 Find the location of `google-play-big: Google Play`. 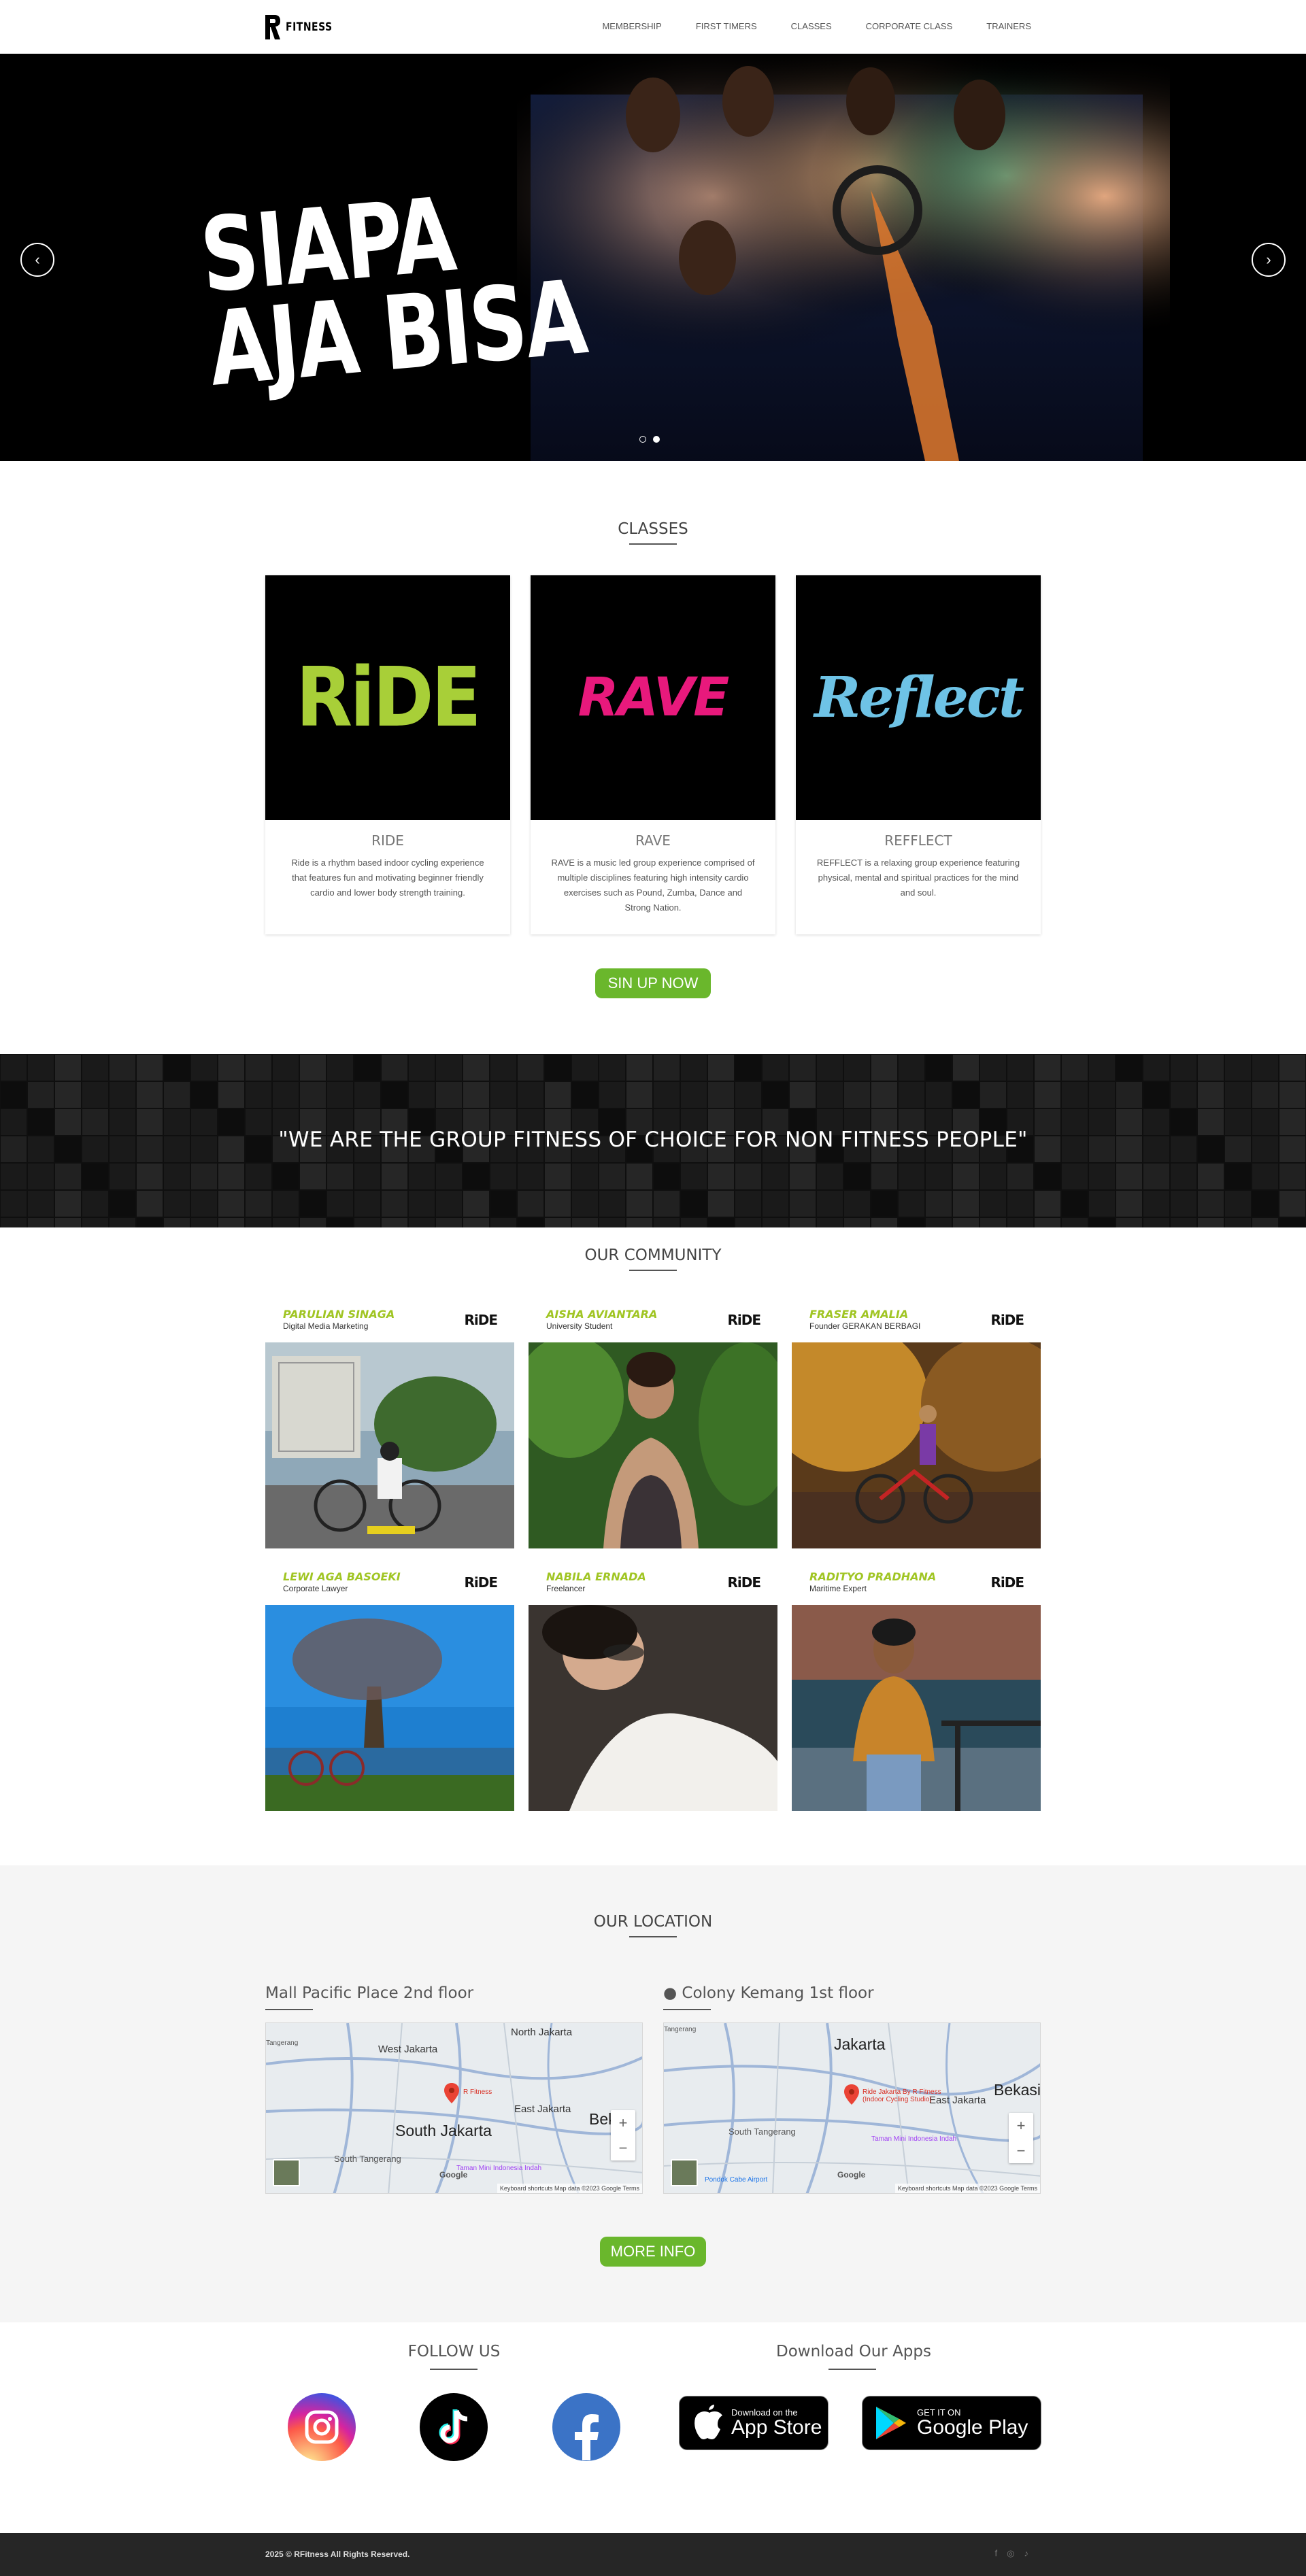

google-play-big: Google Play is located at coordinates (972, 2427).